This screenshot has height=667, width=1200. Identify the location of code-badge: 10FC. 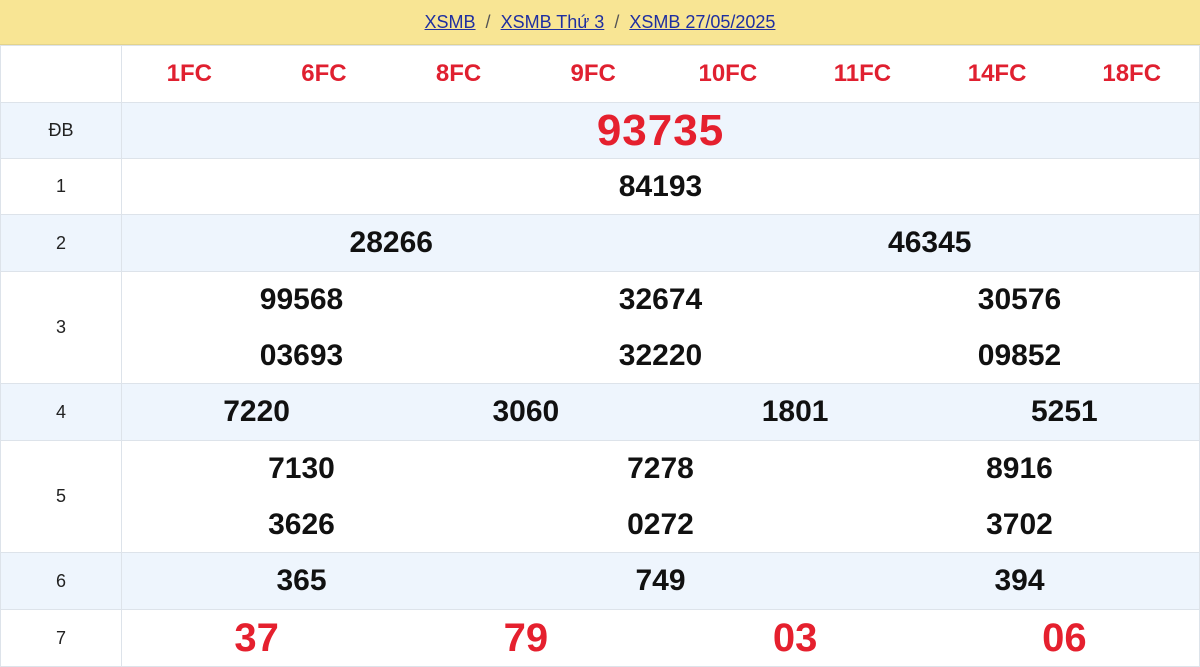
(728, 73).